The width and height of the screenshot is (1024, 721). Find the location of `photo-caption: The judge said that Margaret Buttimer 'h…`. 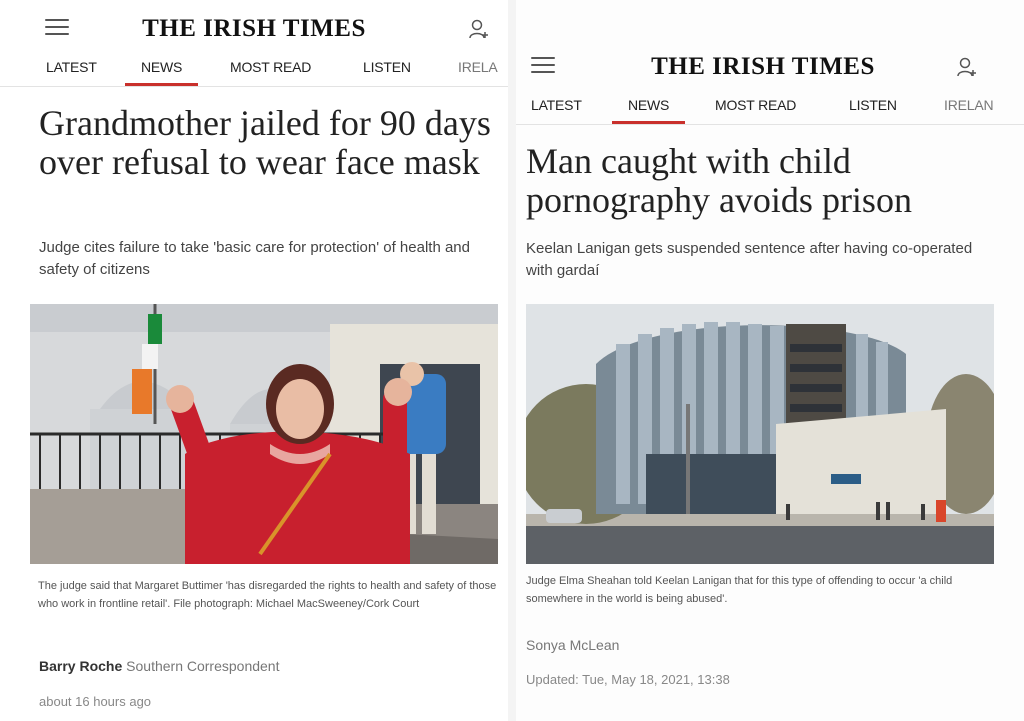

photo-caption: The judge said that Margaret Buttimer 'h… is located at coordinates (267, 595).